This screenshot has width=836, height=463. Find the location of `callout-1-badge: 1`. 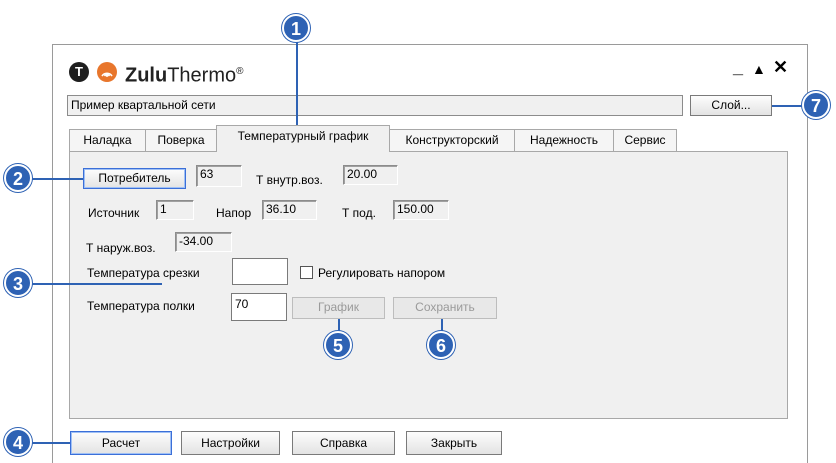

callout-1-badge: 1 is located at coordinates (296, 28).